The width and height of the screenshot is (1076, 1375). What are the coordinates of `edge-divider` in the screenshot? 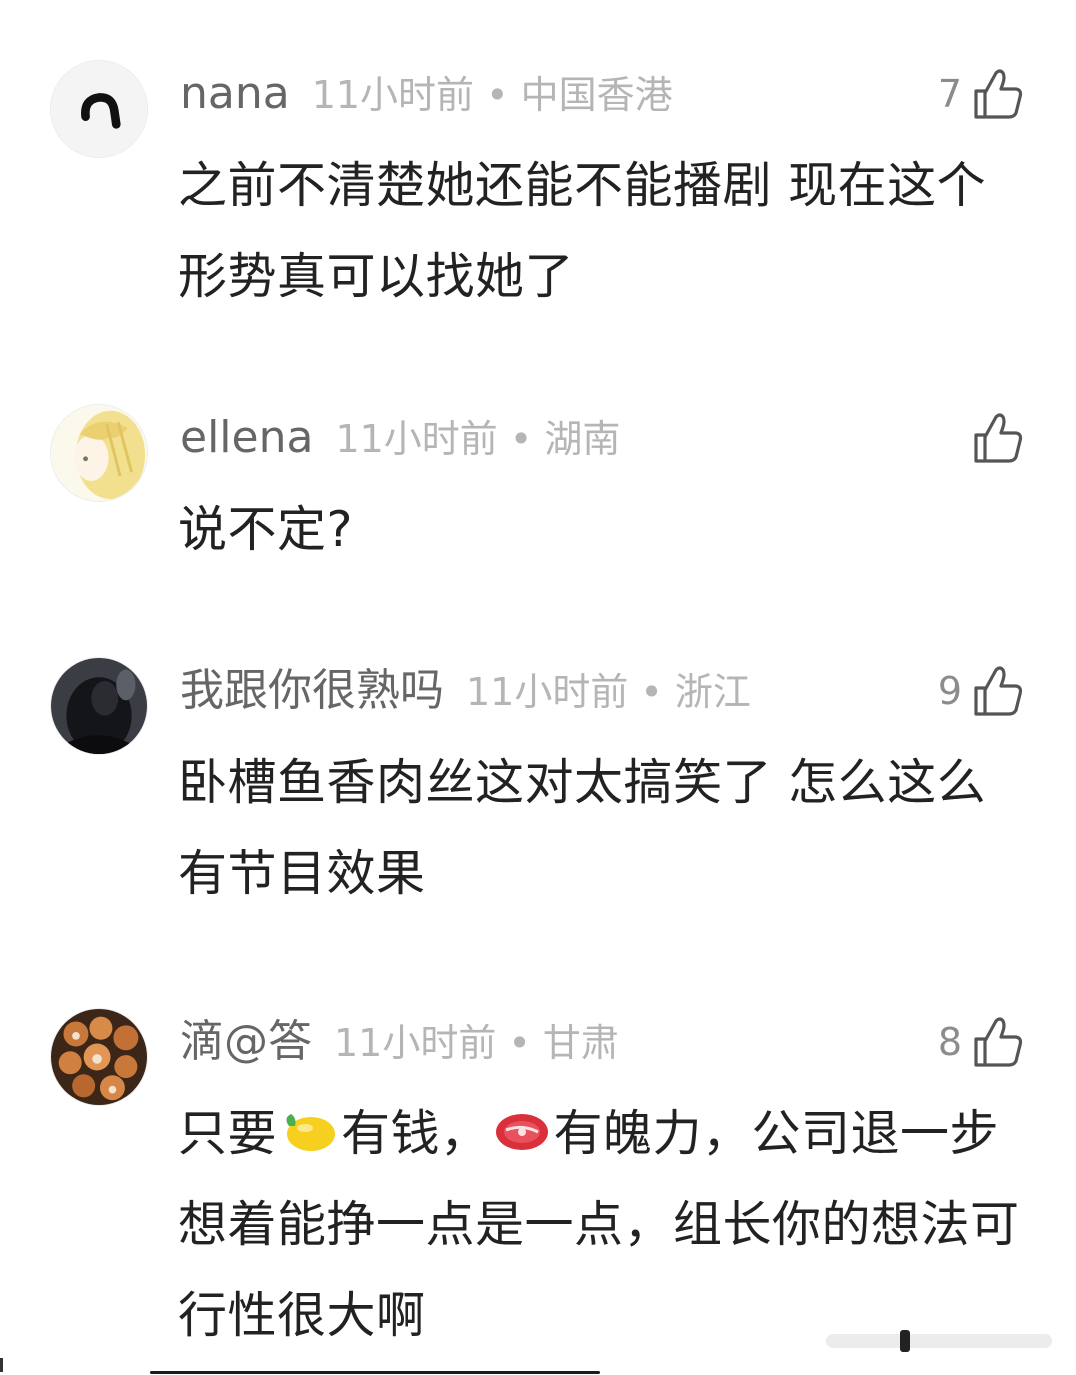 It's located at (1, 1365).